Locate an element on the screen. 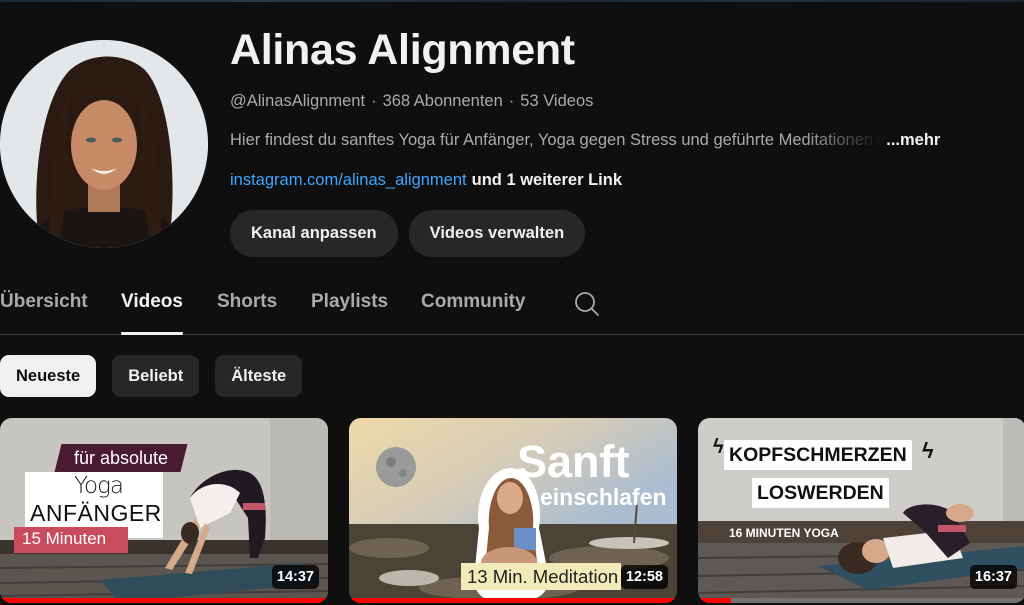 Image resolution: width=1024 pixels, height=605 pixels. thumbnail-text: 13 Min. Meditation is located at coordinates (541, 576).